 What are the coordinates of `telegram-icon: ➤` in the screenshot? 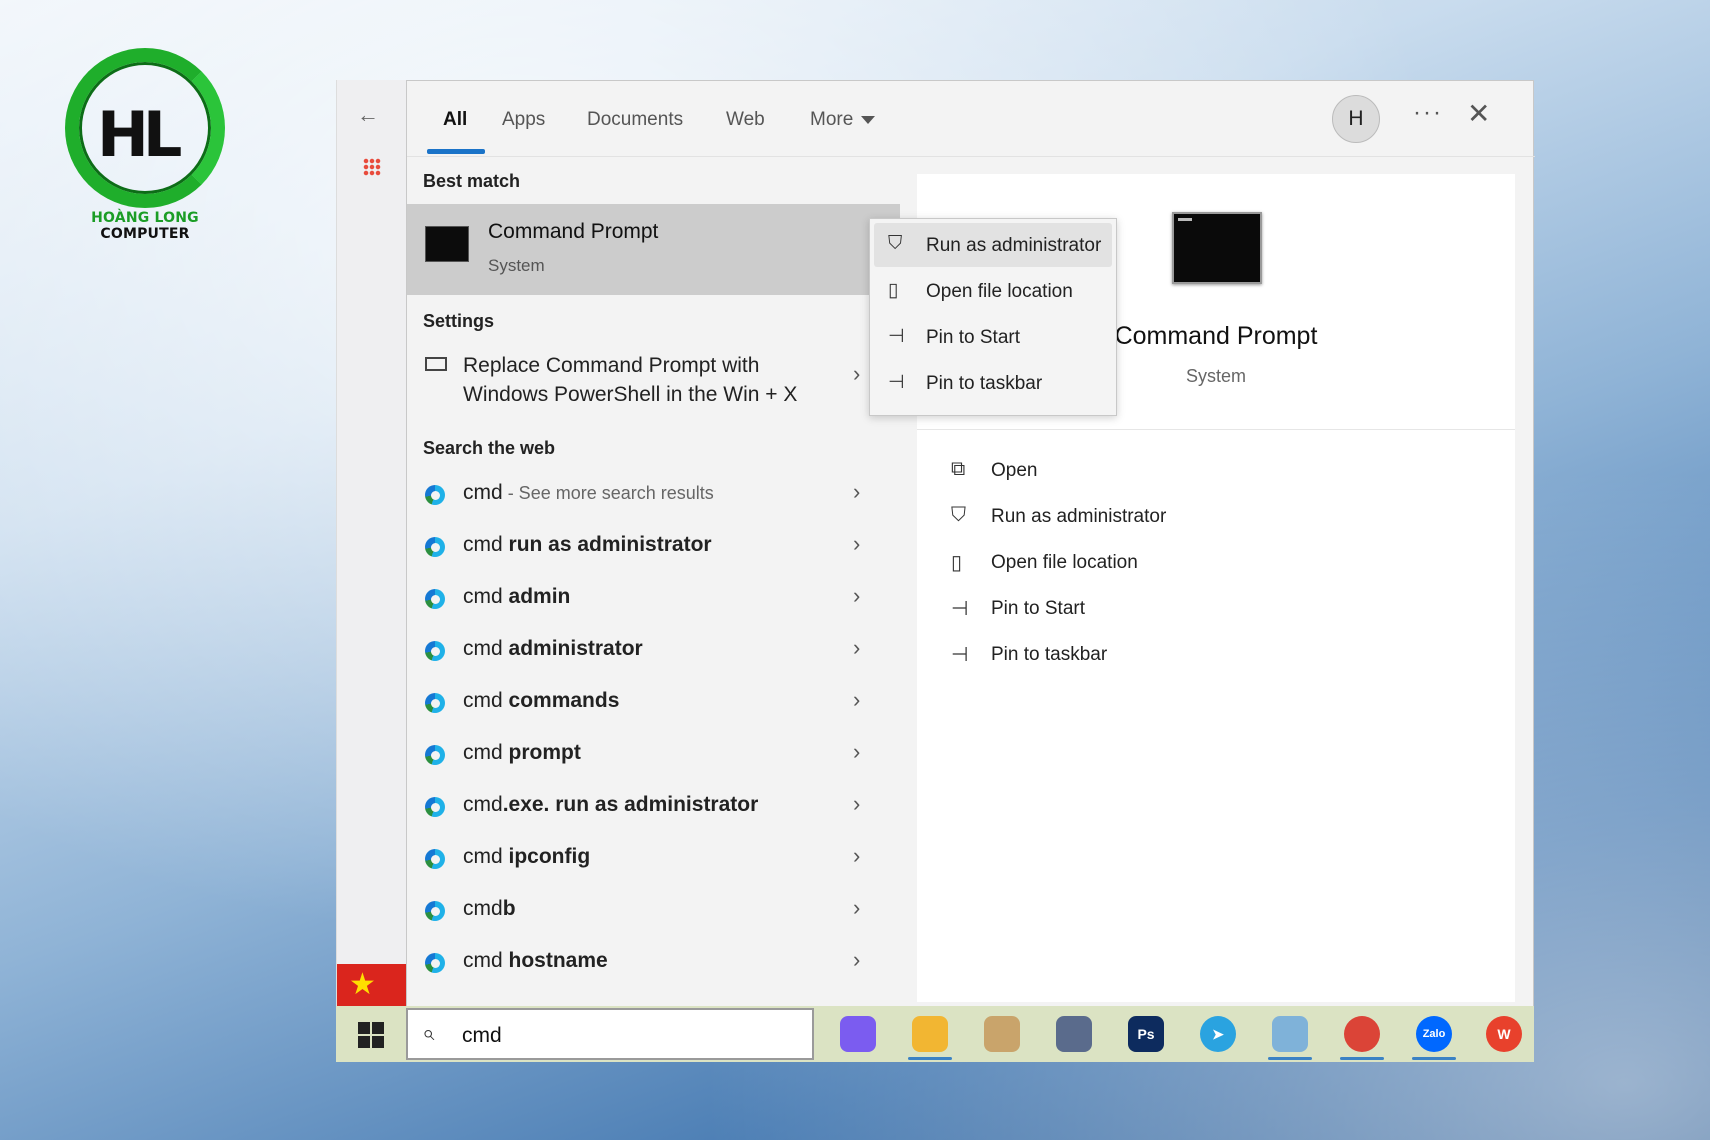 It's located at (1218, 1034).